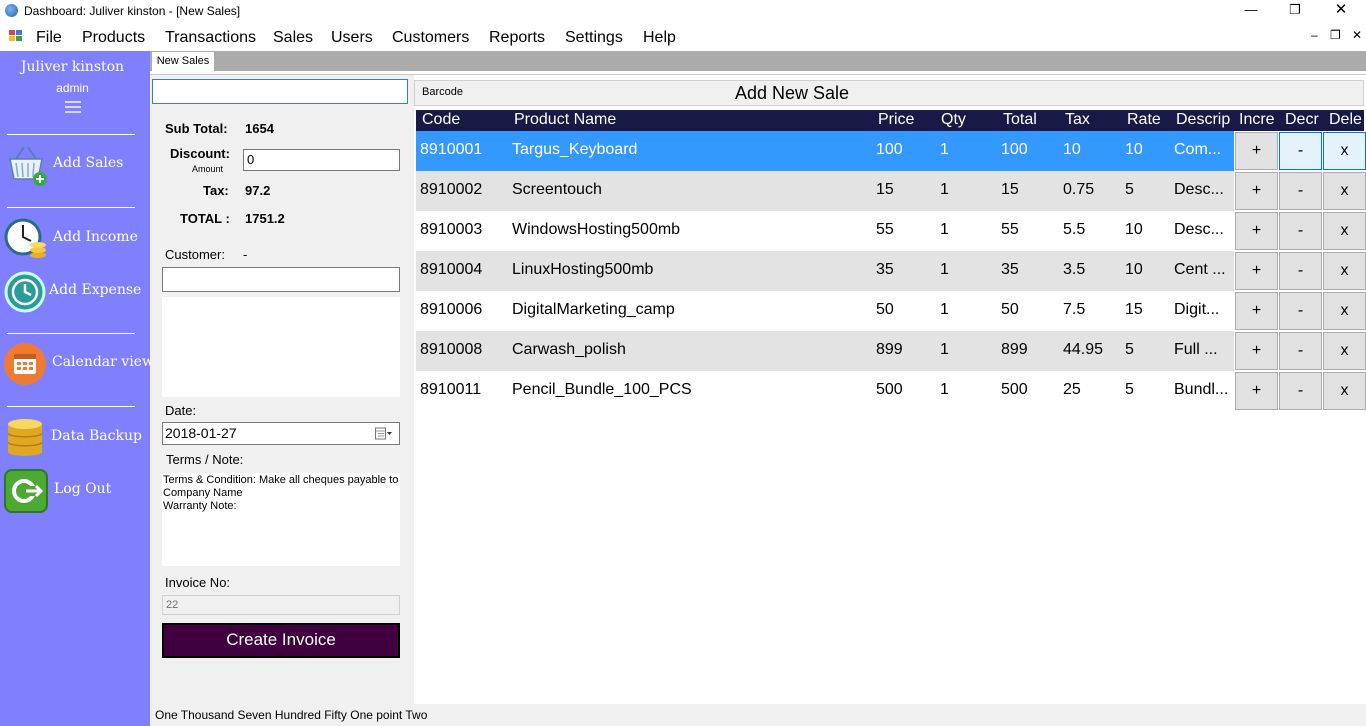 The image size is (1366, 726). Describe the element at coordinates (15, 36) in the screenshot. I see `mdi-child-icon` at that location.